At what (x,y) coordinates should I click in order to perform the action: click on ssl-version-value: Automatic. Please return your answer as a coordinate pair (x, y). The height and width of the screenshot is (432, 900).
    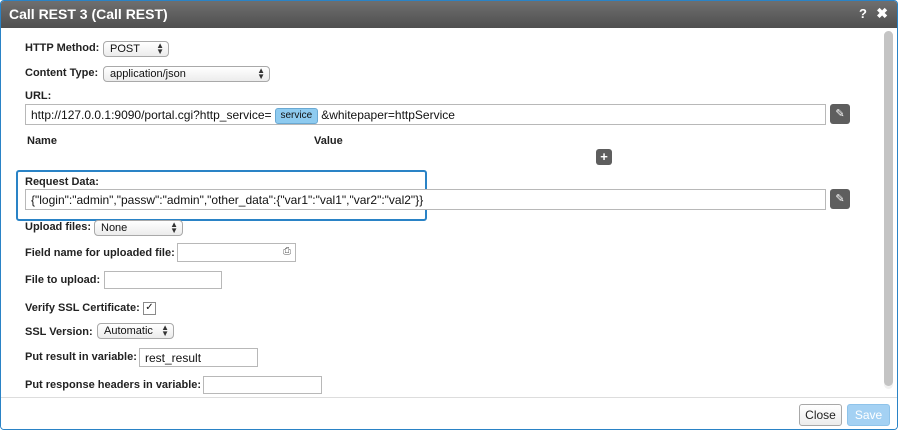
    Looking at the image, I should click on (128, 331).